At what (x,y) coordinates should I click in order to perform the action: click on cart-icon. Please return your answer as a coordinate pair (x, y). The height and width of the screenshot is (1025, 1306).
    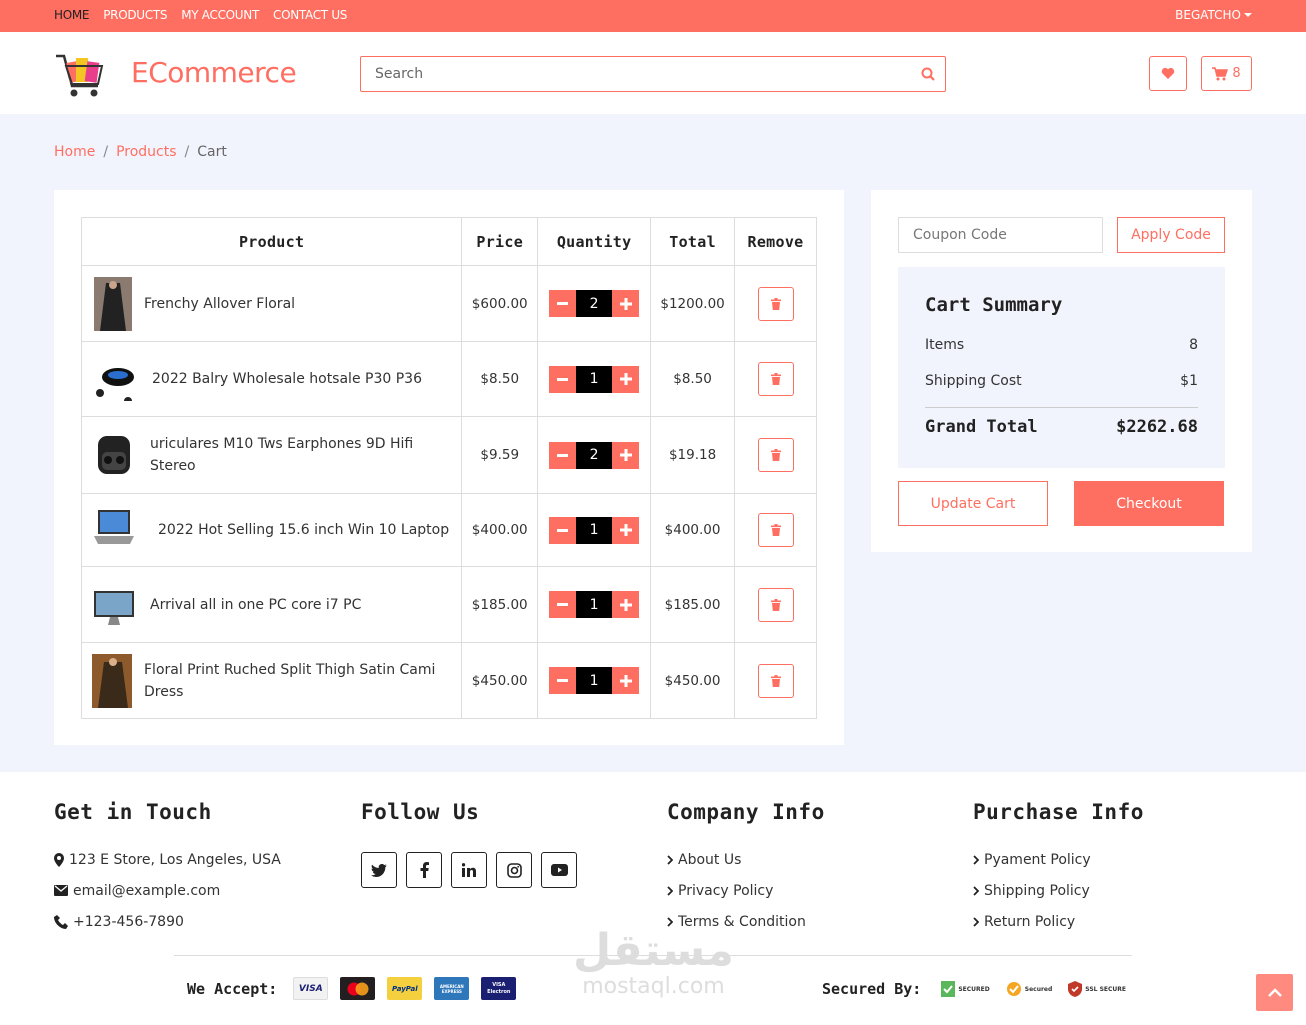
    Looking at the image, I should click on (1220, 73).